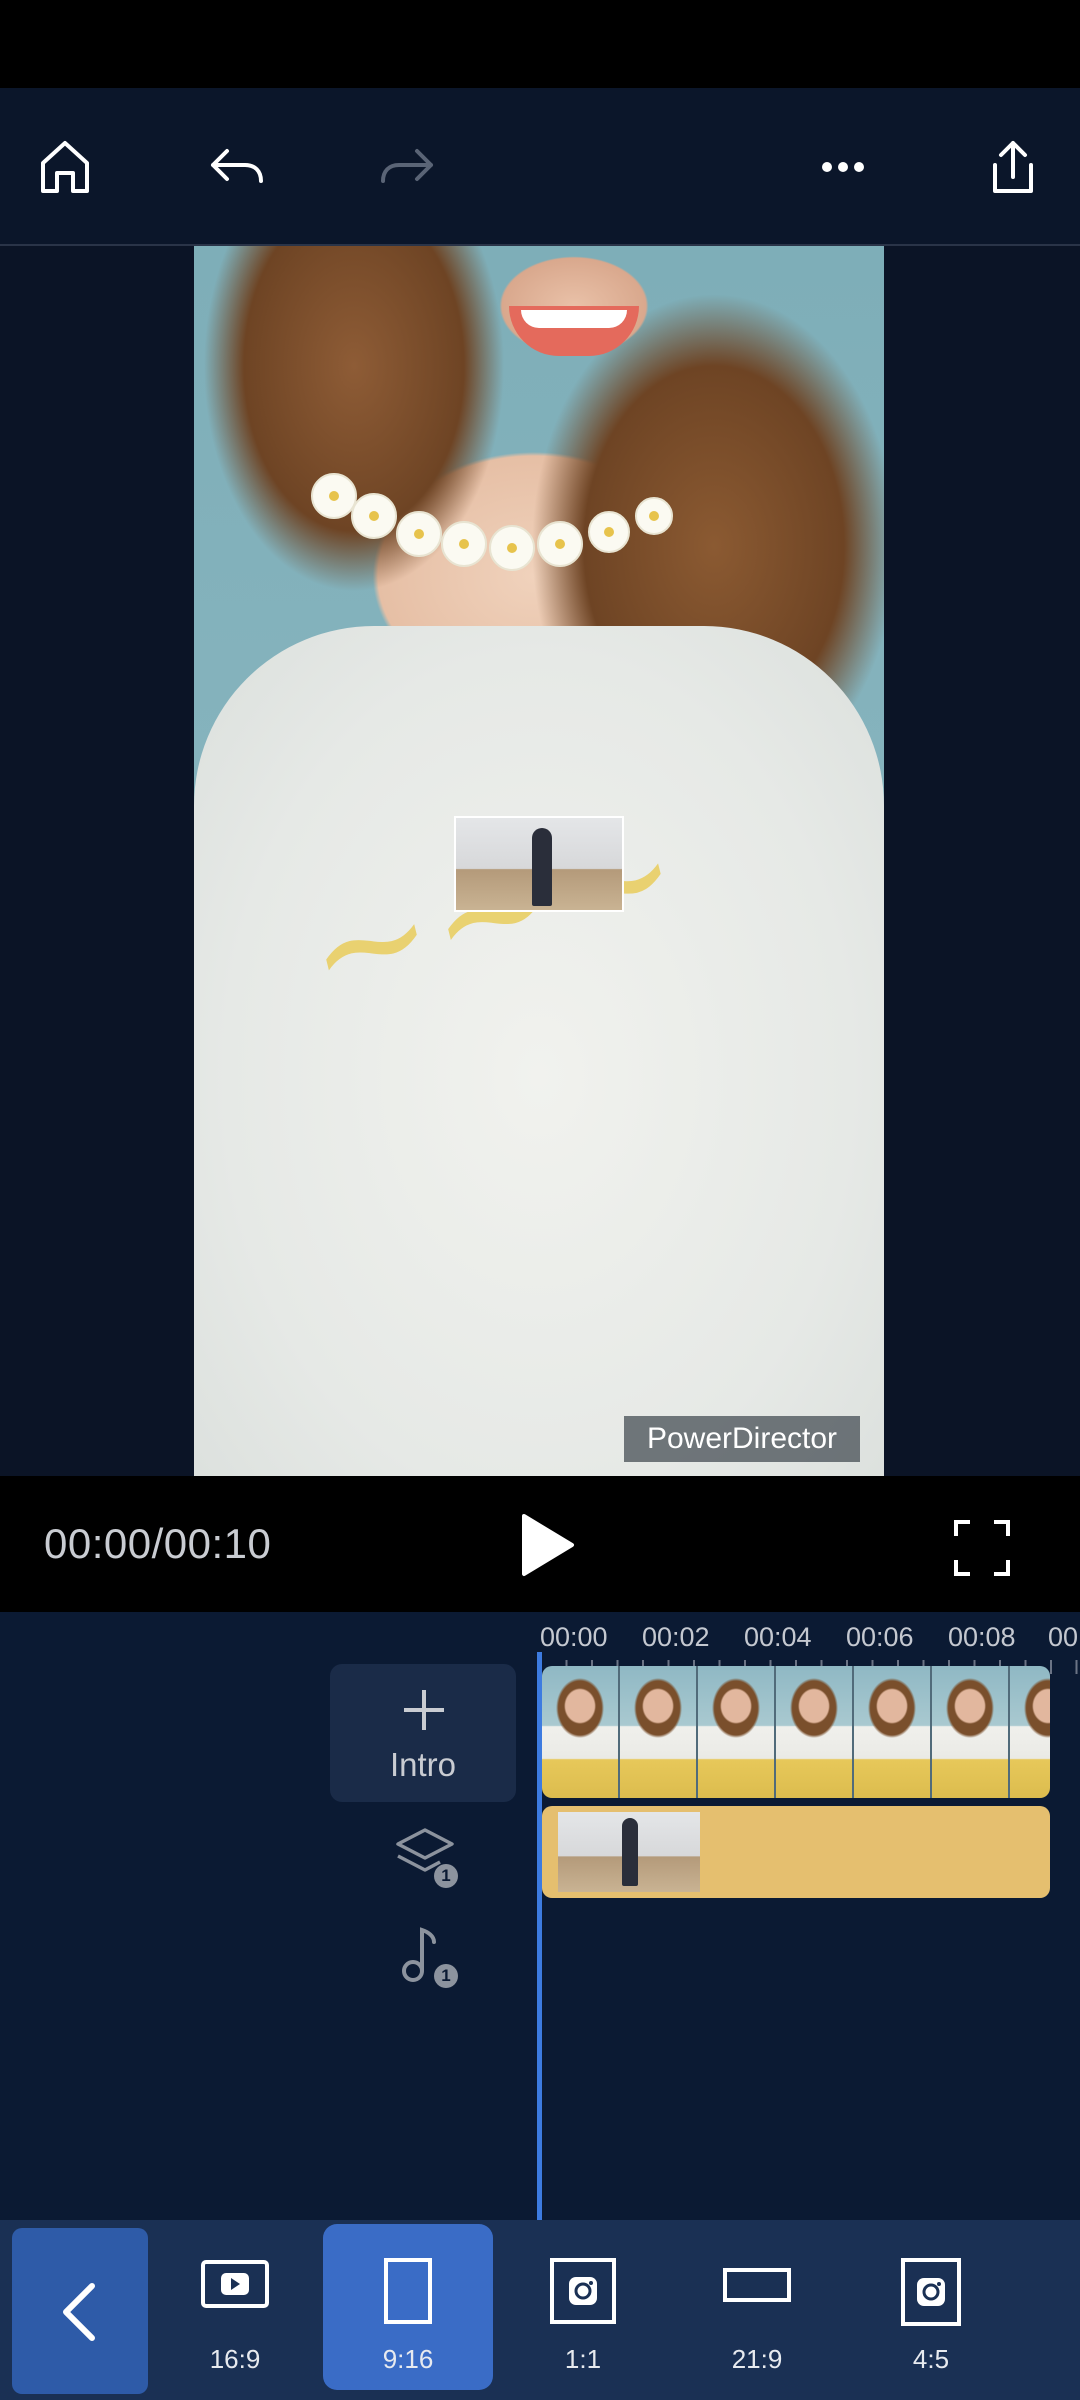  I want to click on status-bar, so click(540, 44).